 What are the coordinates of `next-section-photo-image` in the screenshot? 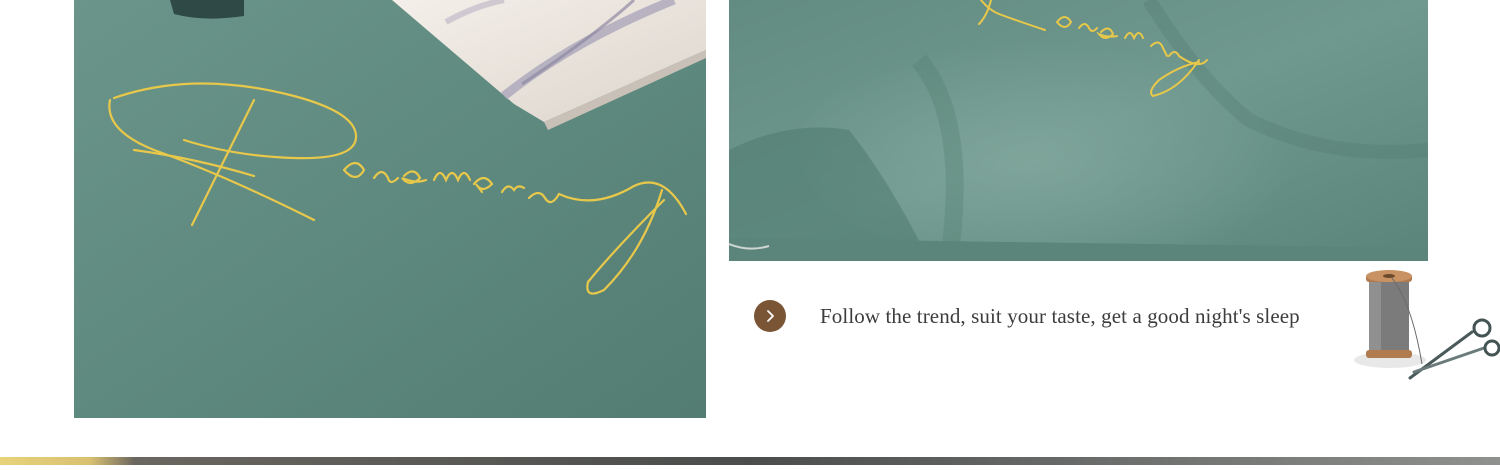 It's located at (750, 461).